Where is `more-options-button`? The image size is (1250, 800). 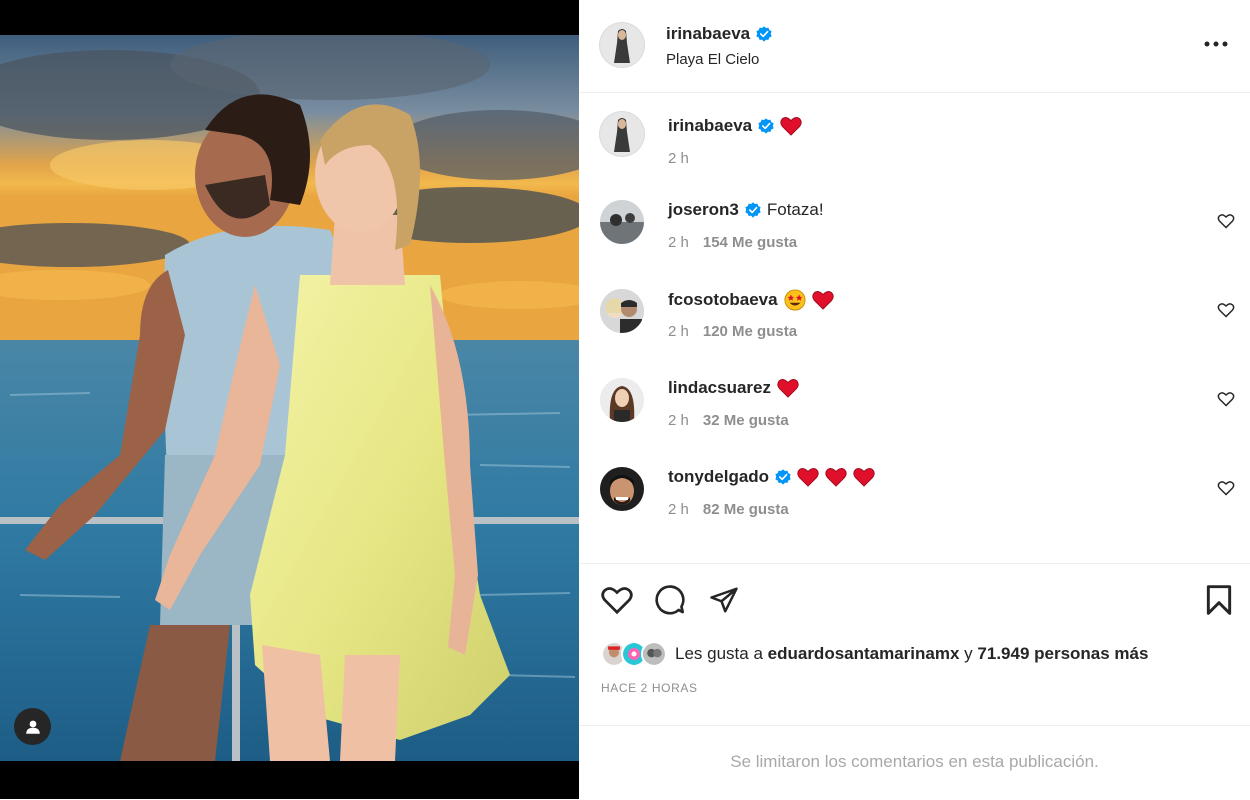 more-options-button is located at coordinates (1216, 44).